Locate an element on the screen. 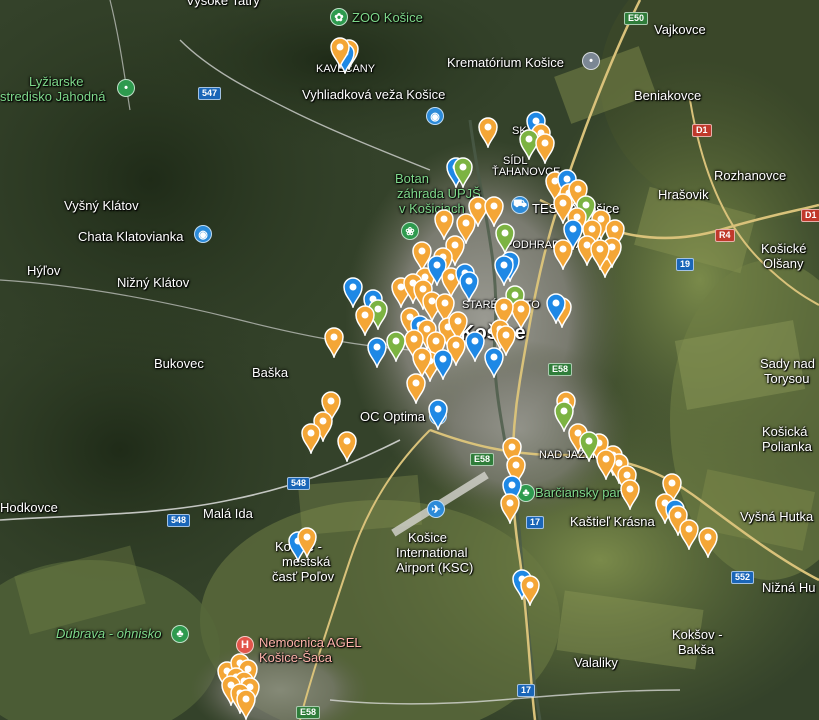  tree-icon-dubrava: ♣ is located at coordinates (180, 634).